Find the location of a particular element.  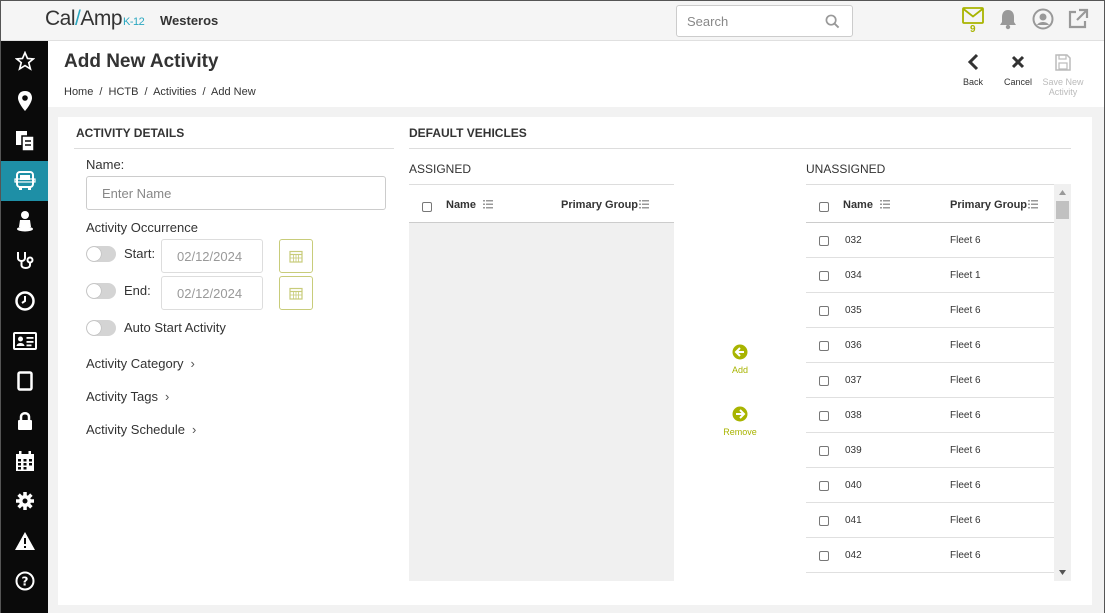

vehicle-name: 037 is located at coordinates (853, 380).